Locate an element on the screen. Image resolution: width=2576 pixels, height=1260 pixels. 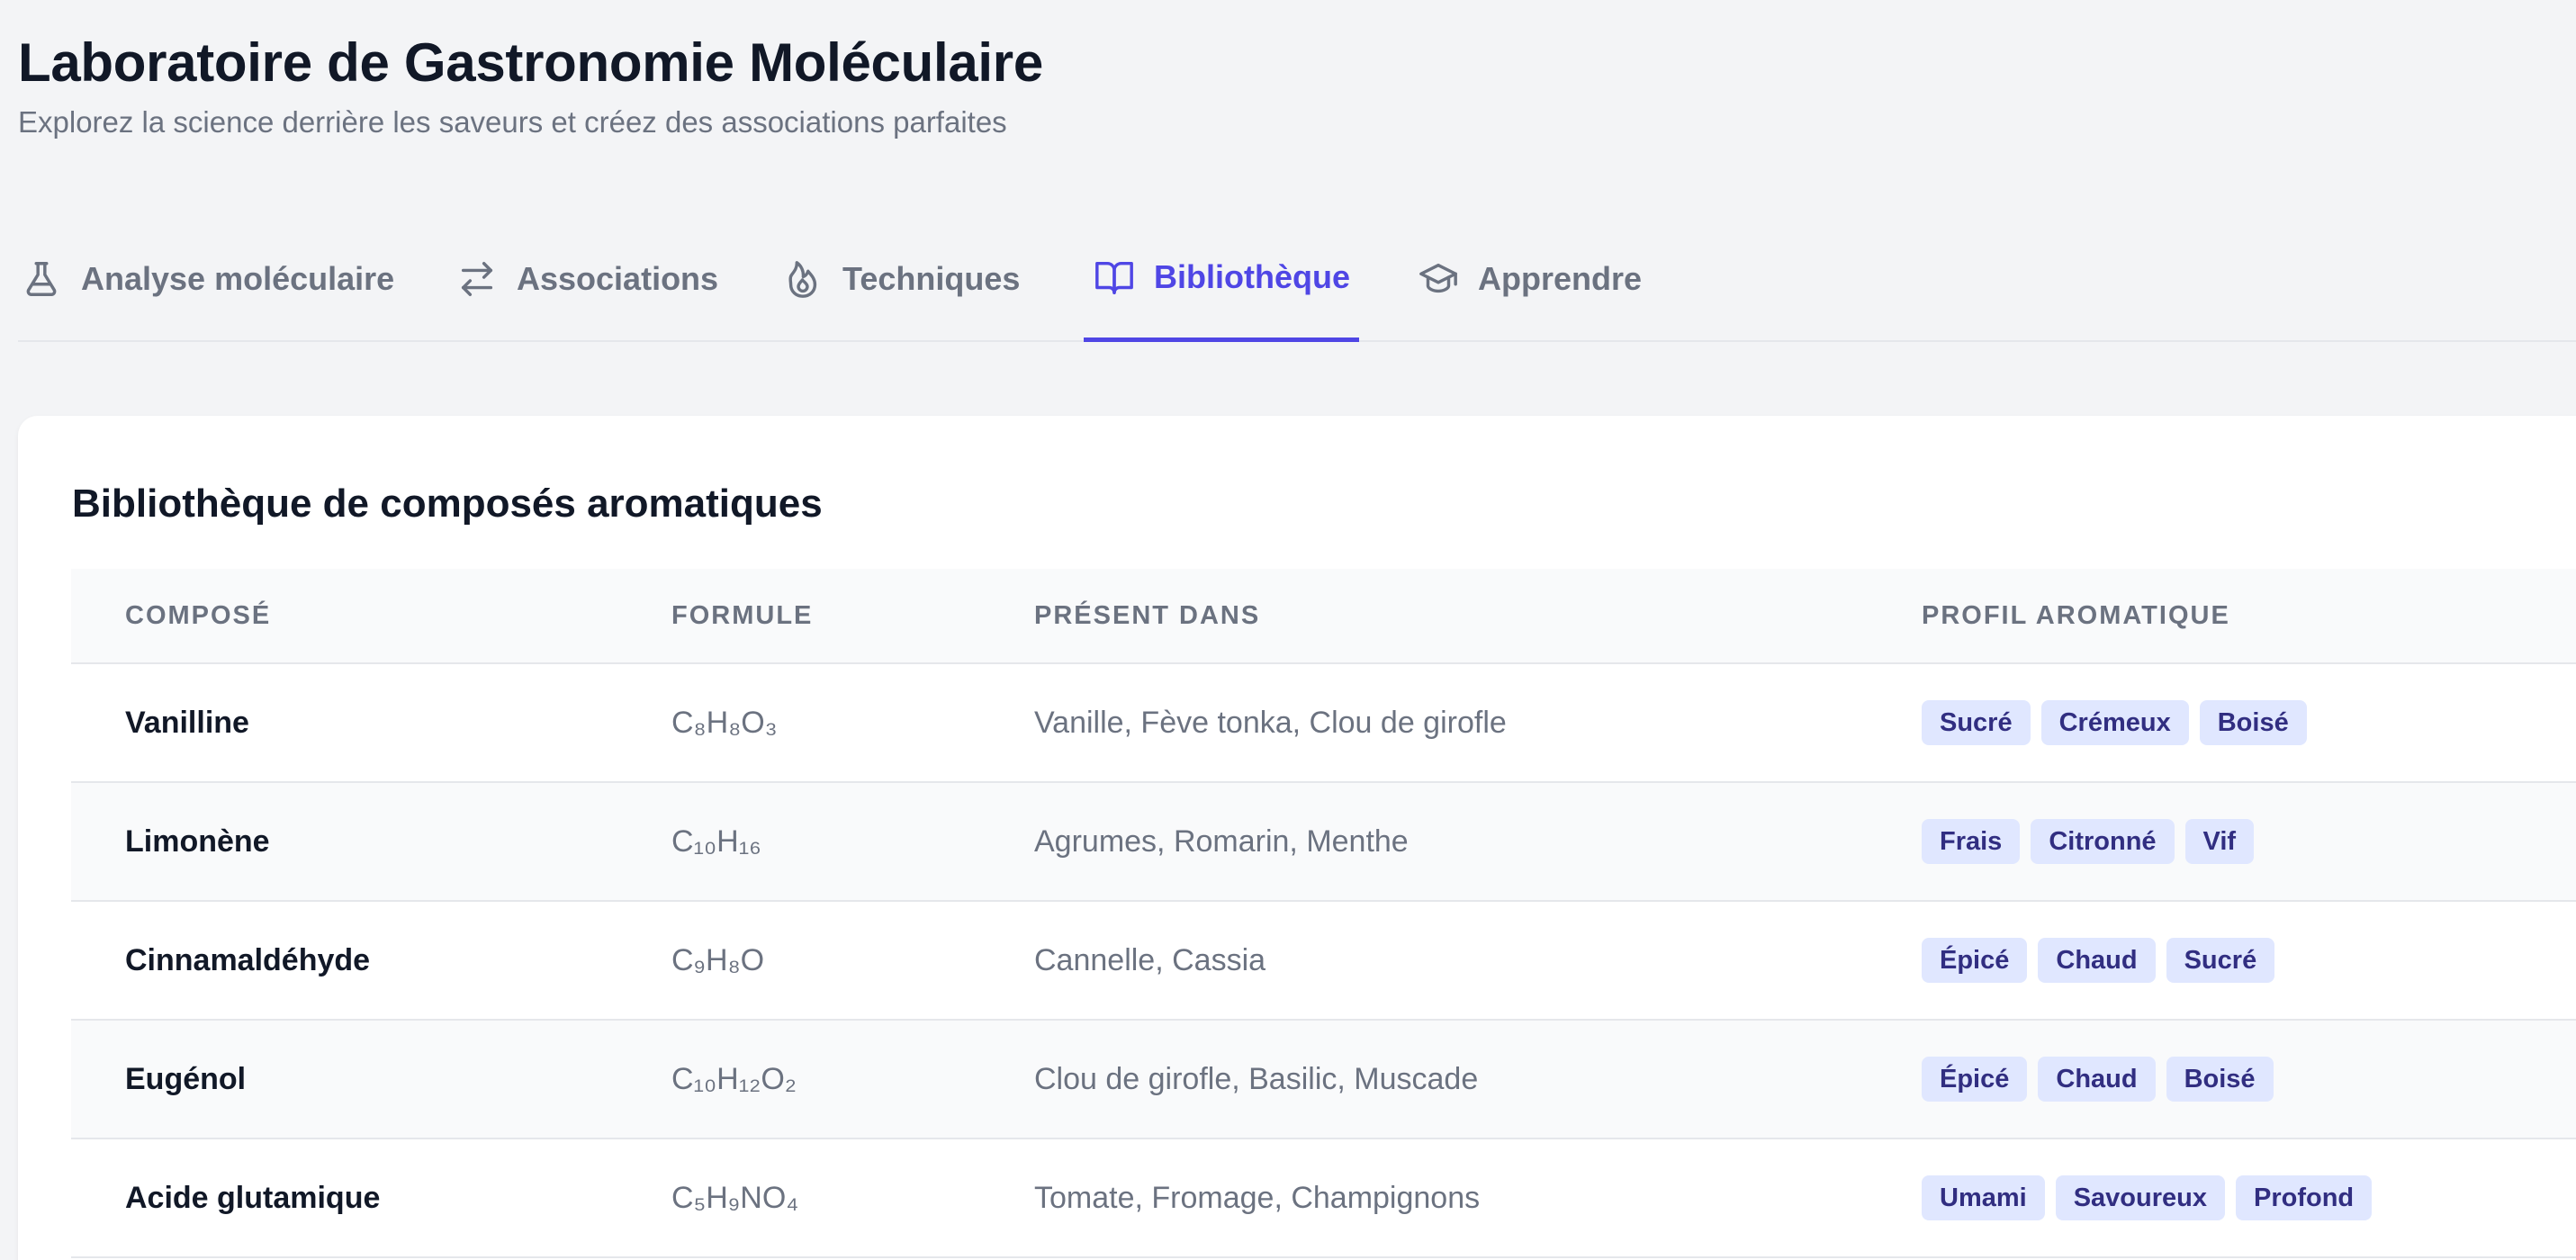
aroma-tag: Umami is located at coordinates (1983, 1198).